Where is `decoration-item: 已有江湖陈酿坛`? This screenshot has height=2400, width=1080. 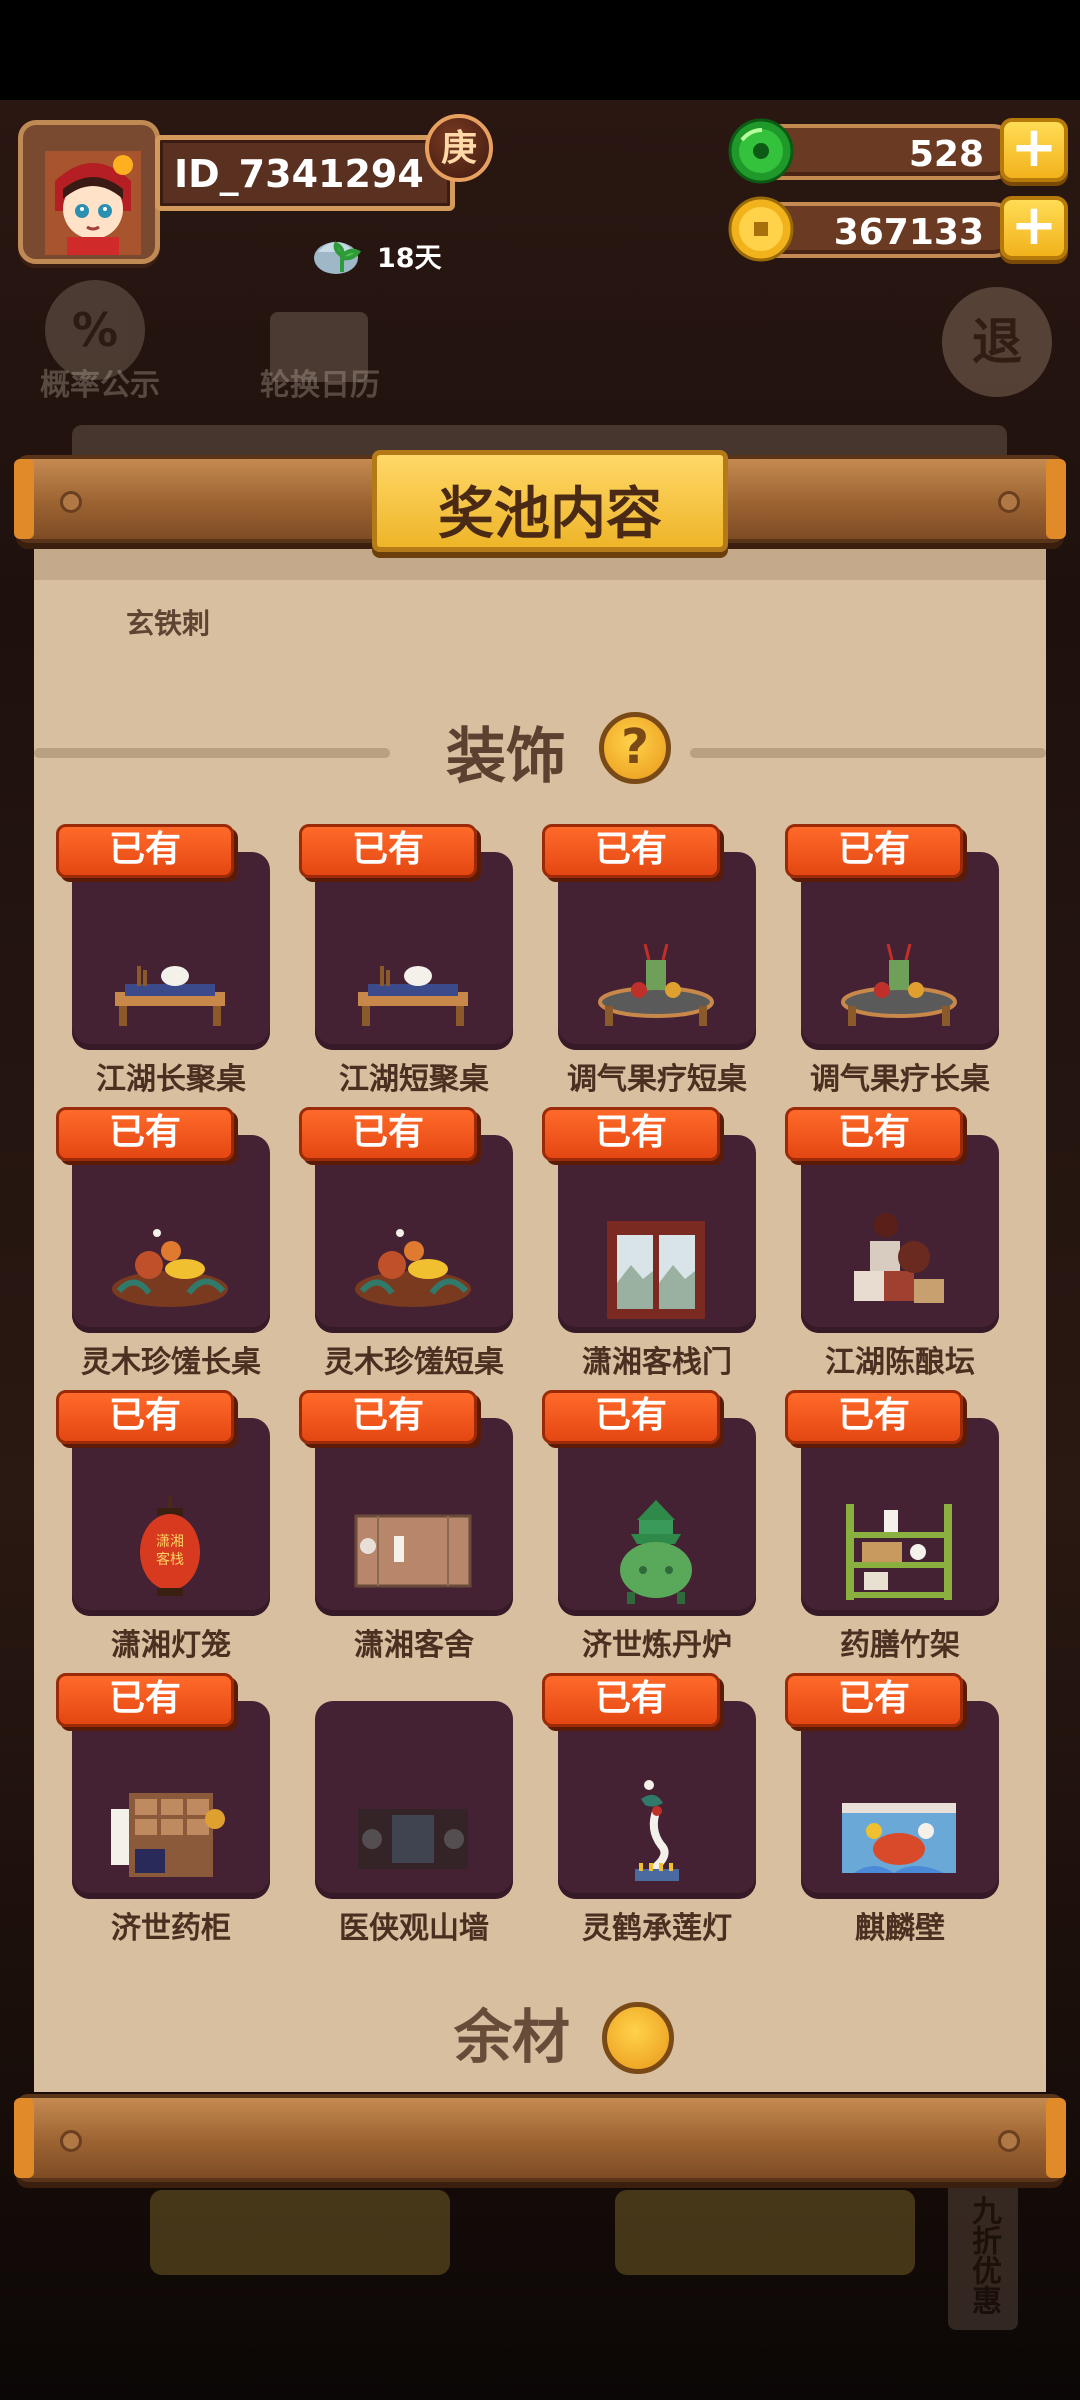 decoration-item: 已有江湖陈酿坛 is located at coordinates (892, 1242).